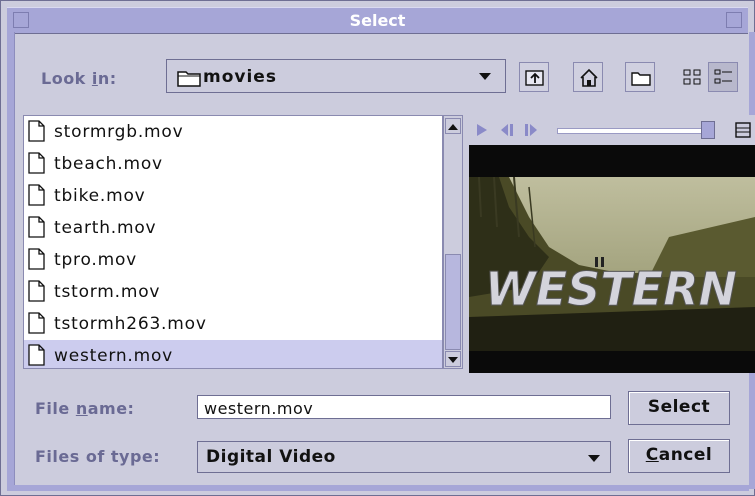 The width and height of the screenshot is (755, 496). What do you see at coordinates (11, 260) in the screenshot?
I see `window-frame-left` at bounding box center [11, 260].